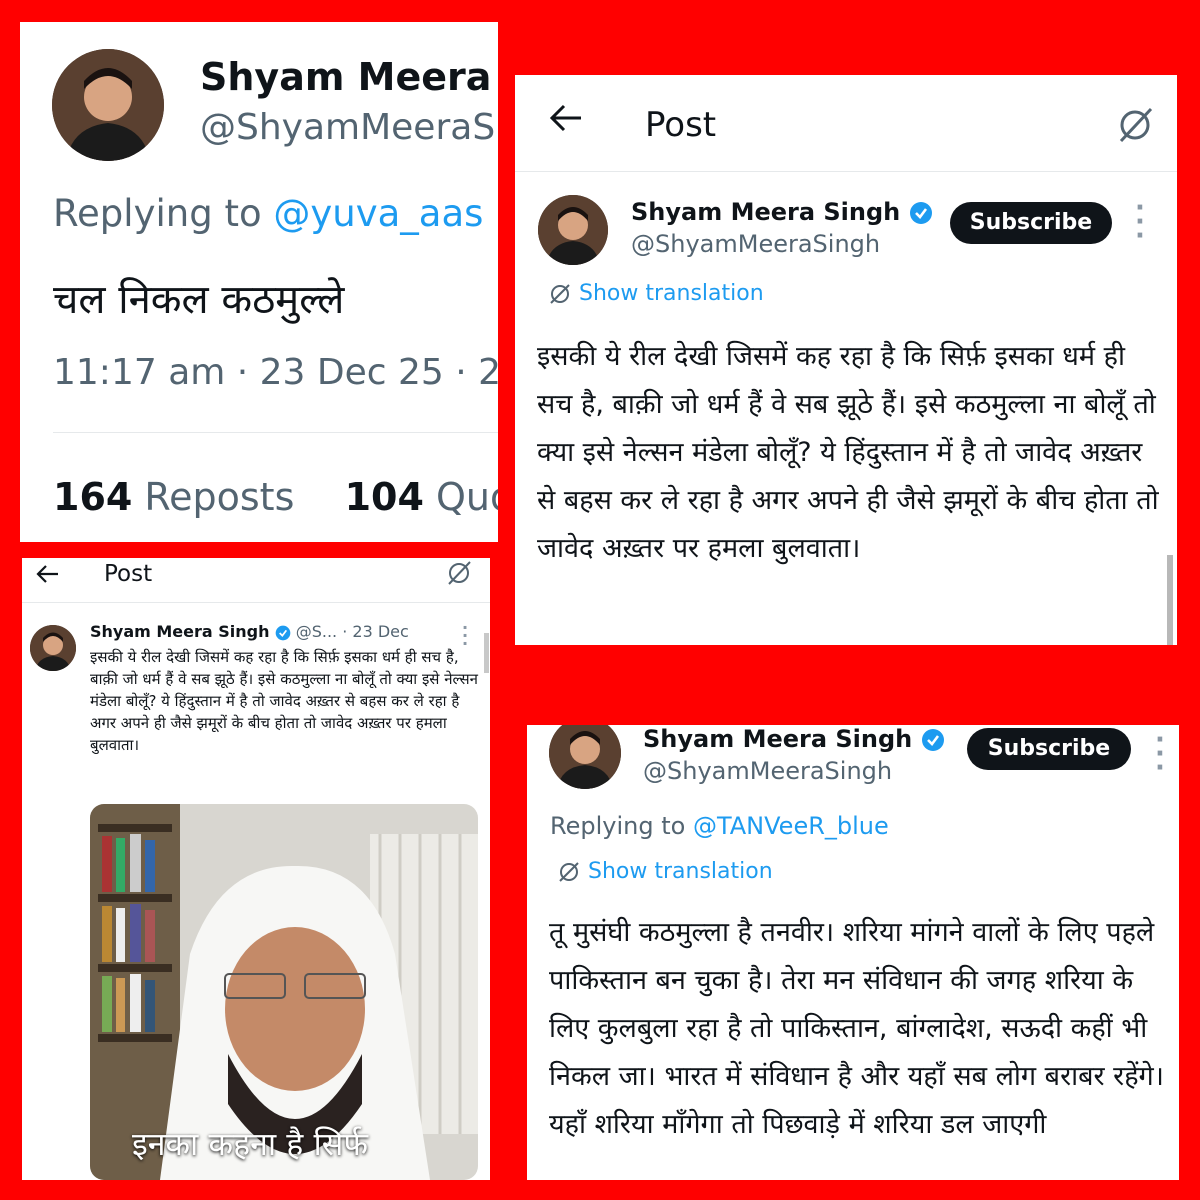 The image size is (1200, 1200). Describe the element at coordinates (275, 372) in the screenshot. I see `tweet-timestamp: 11:17 am · 23 Dec 25 · 2` at that location.